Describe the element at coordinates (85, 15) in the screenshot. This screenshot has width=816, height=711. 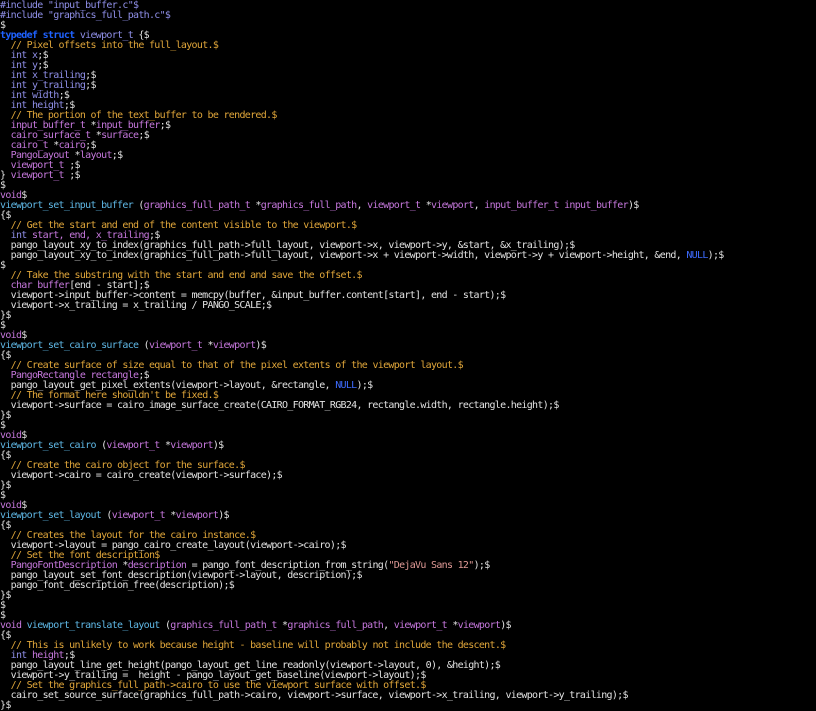
I see `code-token: #include "graphics_full_path.c"$` at that location.